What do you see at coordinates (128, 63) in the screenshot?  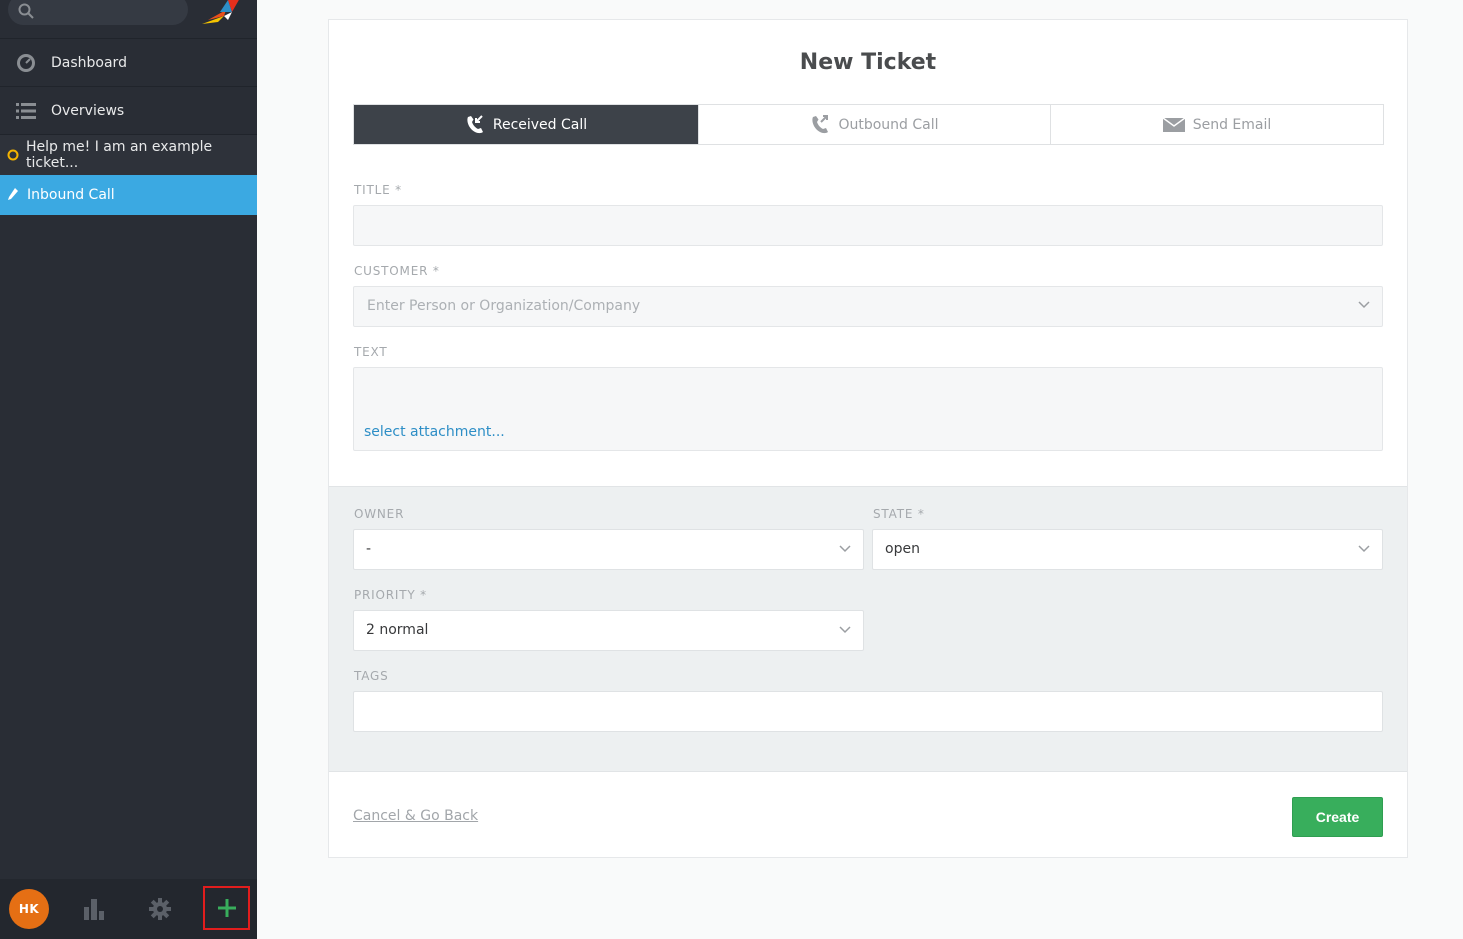 I see `nav-item-dashboard: Dashboard` at bounding box center [128, 63].